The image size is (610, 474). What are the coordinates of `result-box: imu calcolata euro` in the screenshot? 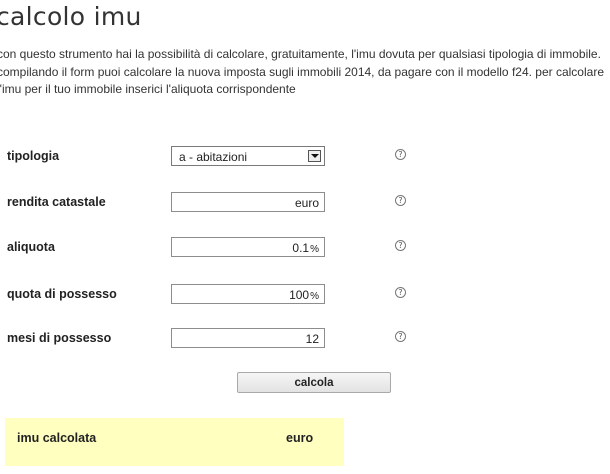 It's located at (174, 442).